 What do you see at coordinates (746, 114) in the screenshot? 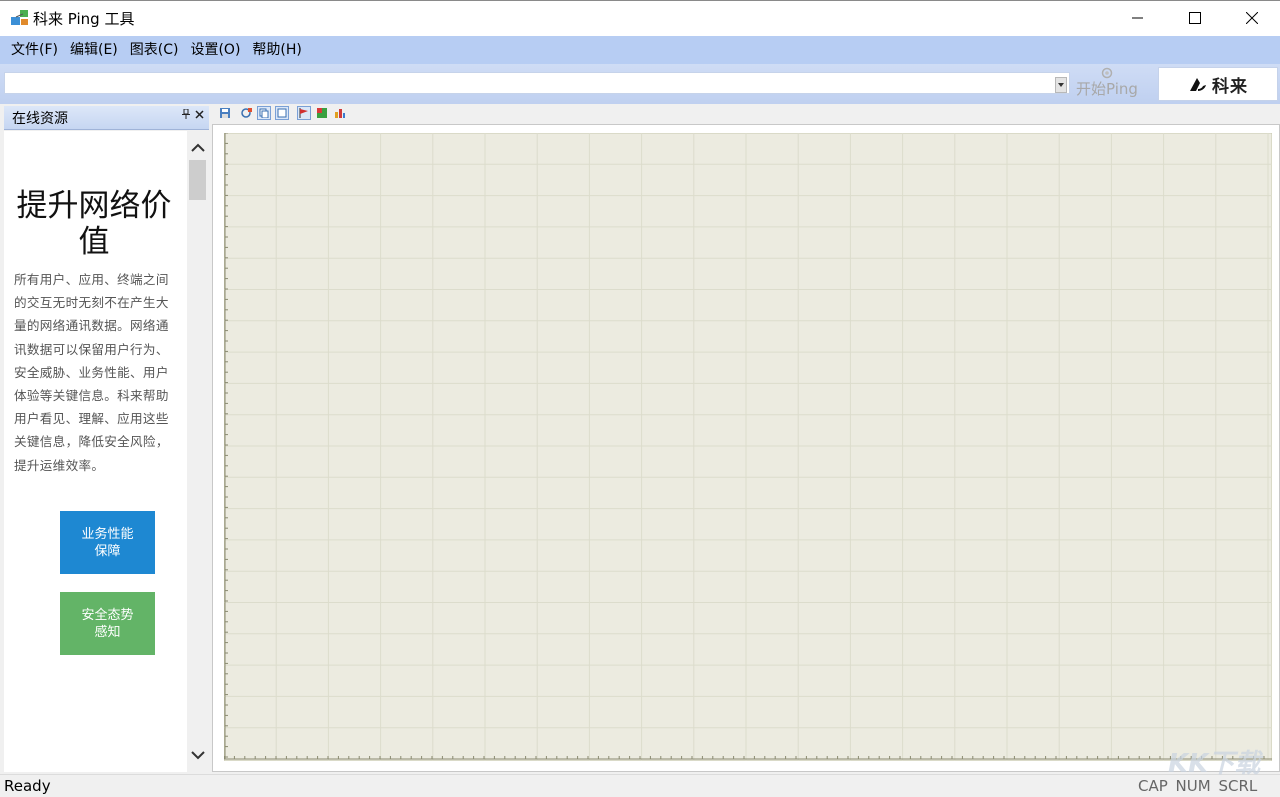
I see `chart-toolbar` at bounding box center [746, 114].